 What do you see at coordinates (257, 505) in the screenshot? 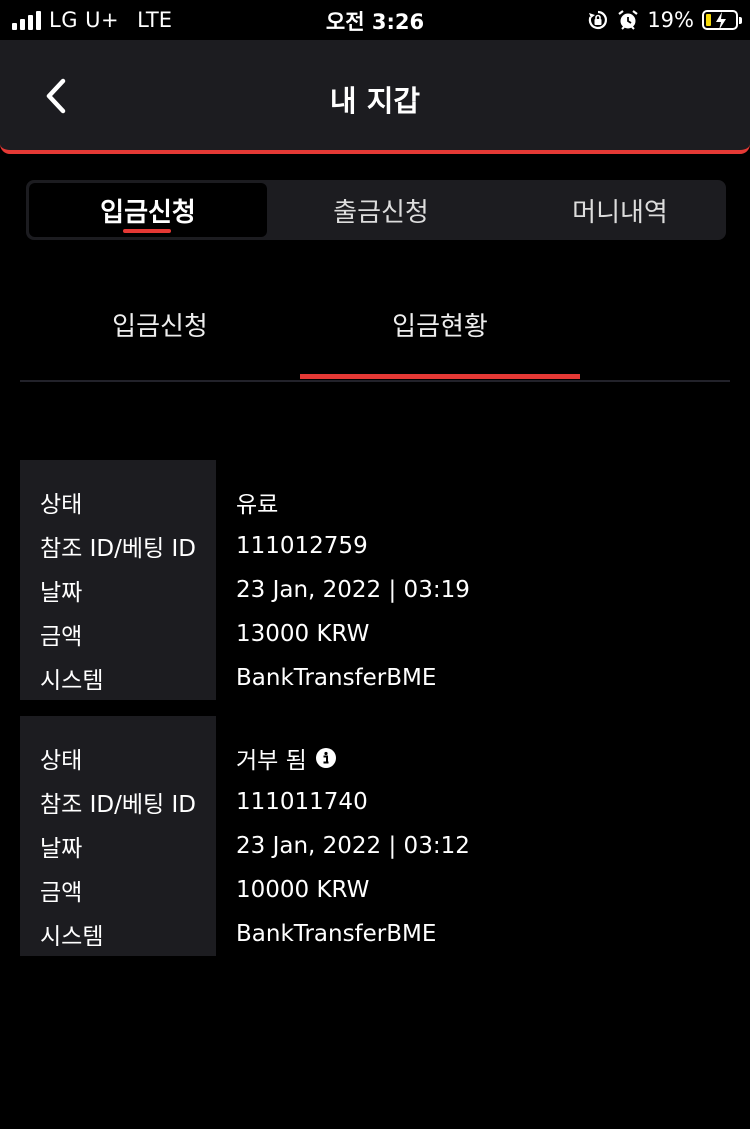
I see `row-value: 유료` at bounding box center [257, 505].